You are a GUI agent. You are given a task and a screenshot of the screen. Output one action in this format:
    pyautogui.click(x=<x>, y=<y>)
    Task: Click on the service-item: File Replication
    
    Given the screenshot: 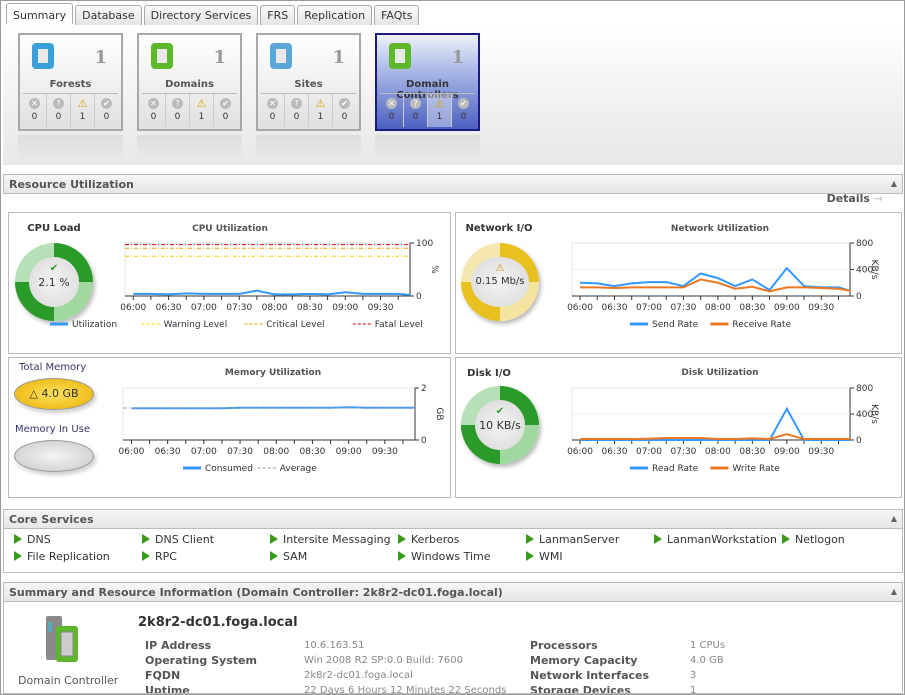 What is the action you would take?
    pyautogui.click(x=62, y=556)
    